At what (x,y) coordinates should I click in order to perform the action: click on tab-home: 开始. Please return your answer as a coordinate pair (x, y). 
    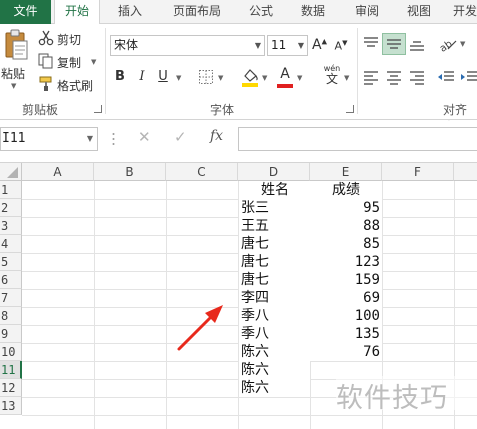
    Looking at the image, I should click on (77, 12).